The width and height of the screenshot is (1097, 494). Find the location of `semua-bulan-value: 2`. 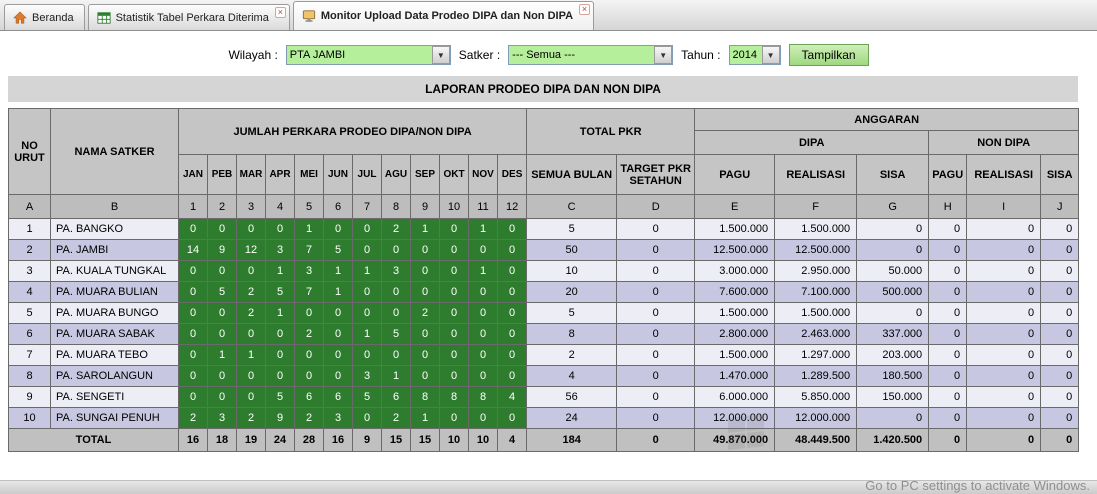

semua-bulan-value: 2 is located at coordinates (572, 355).